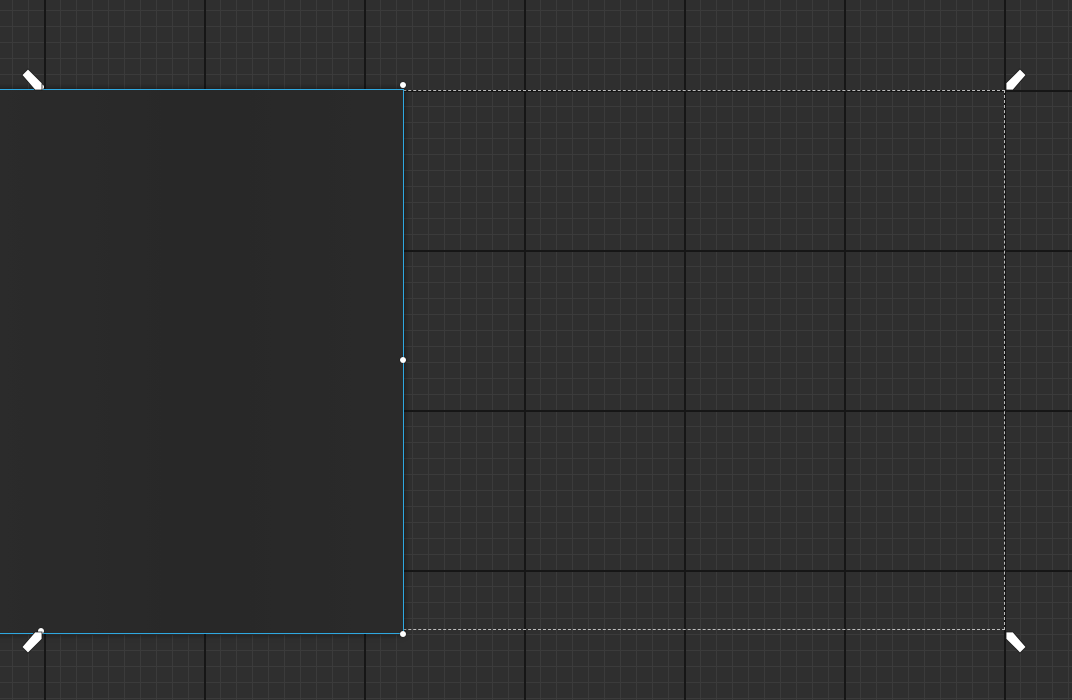 This screenshot has height=700, width=1072. Describe the element at coordinates (33, 643) in the screenshot. I see `anchor-bottom-left-icon` at that location.